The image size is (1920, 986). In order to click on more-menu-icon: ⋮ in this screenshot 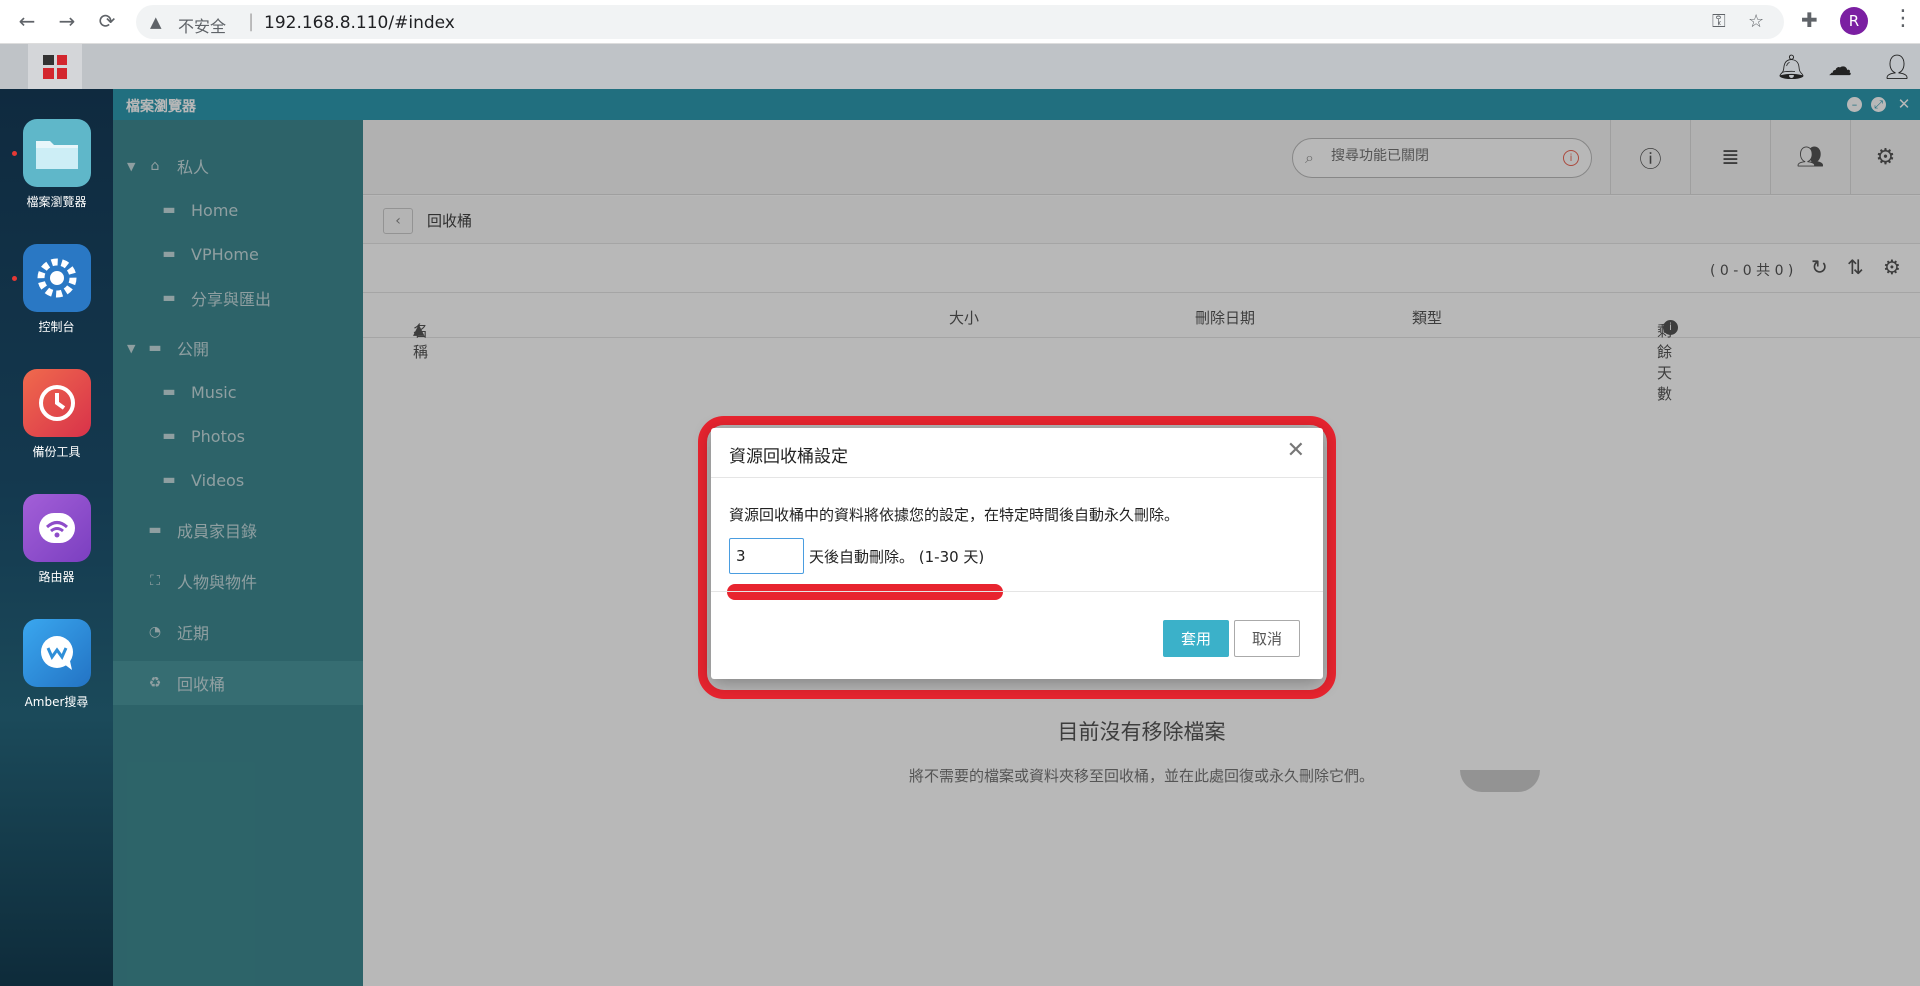, I will do `click(1903, 18)`.